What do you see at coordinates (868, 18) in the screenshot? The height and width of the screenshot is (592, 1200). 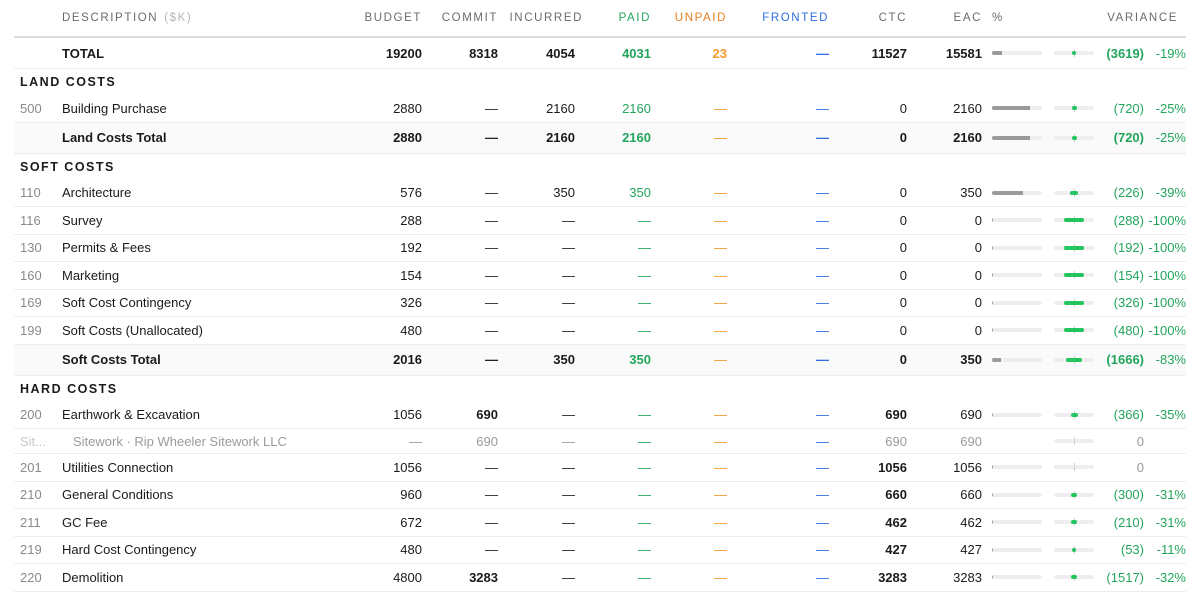 I see `col-ctc: CTC` at bounding box center [868, 18].